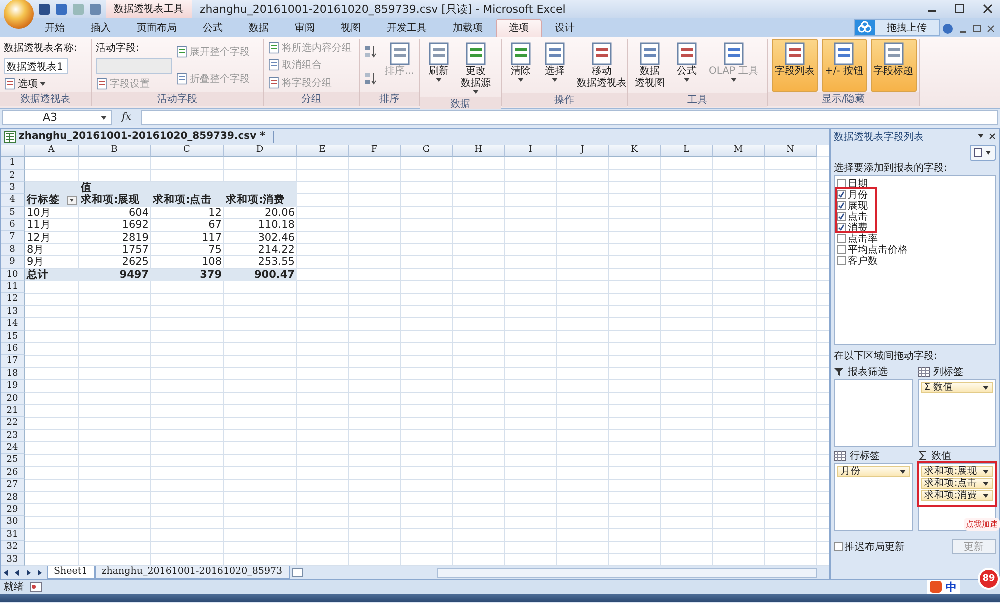  What do you see at coordinates (101, 28) in the screenshot?
I see `ribbon-tab: 插入` at bounding box center [101, 28].